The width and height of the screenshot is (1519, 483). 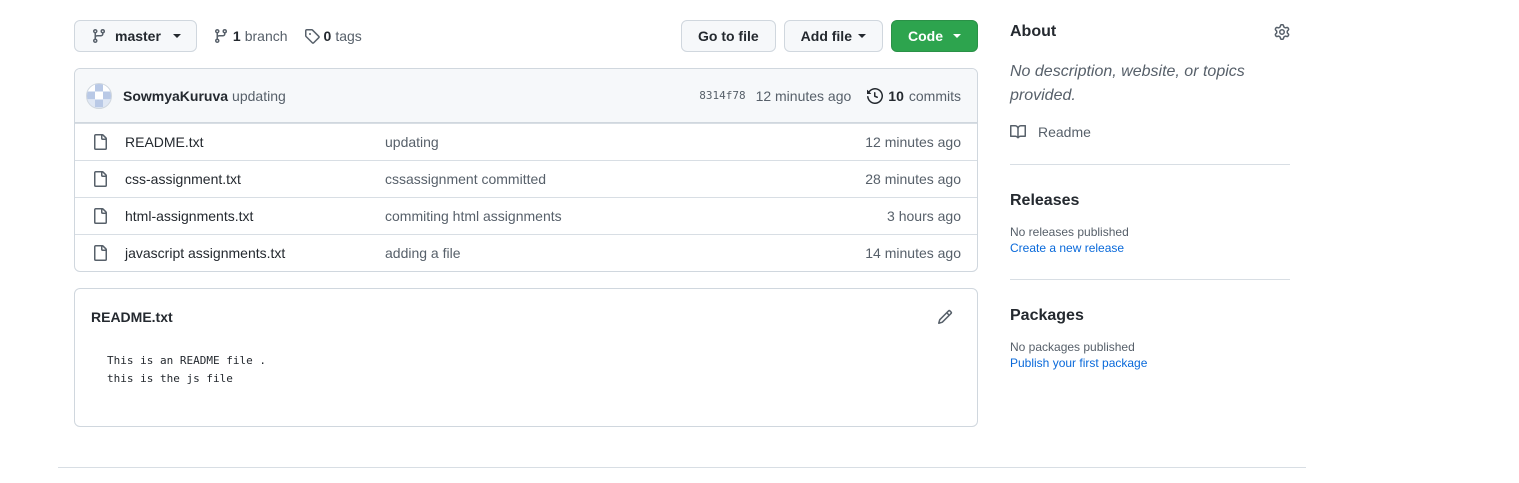 I want to click on commit-count-label: commits, so click(x=934, y=95).